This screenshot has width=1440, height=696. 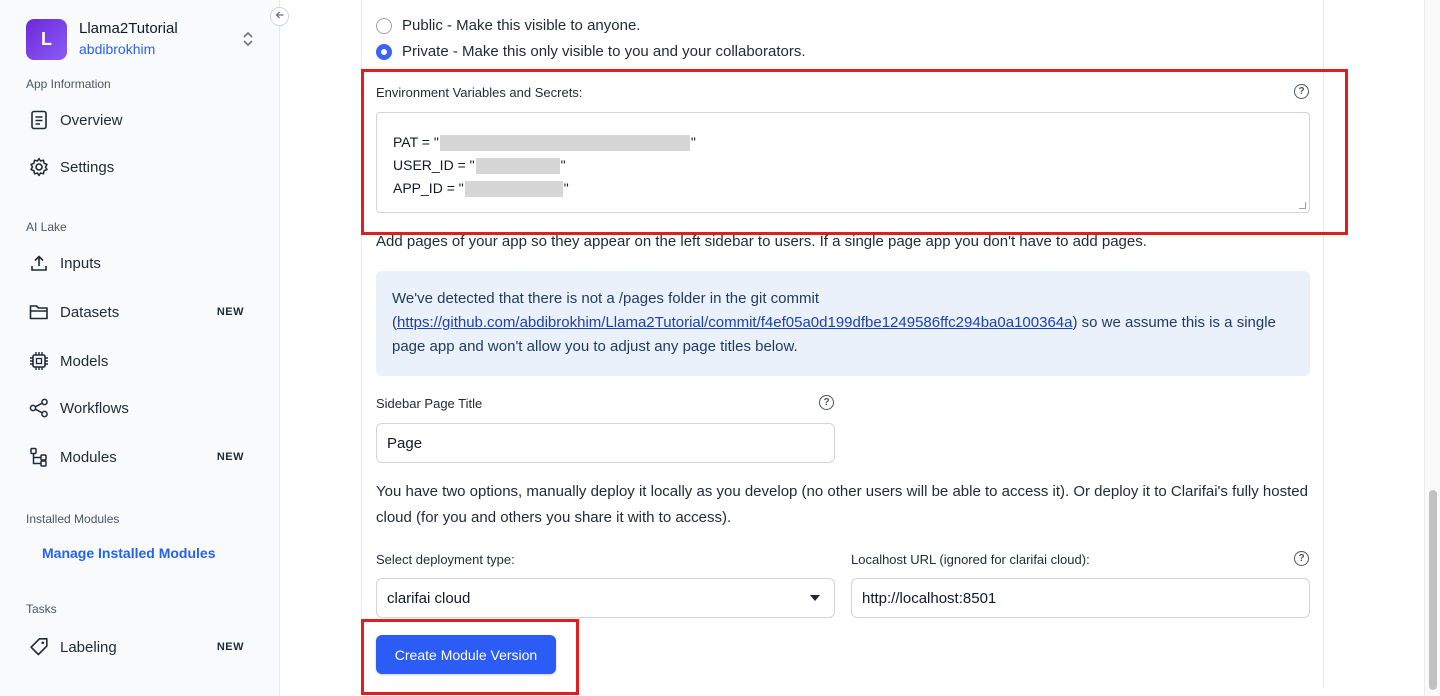 What do you see at coordinates (39, 263) in the screenshot?
I see `upload-icon` at bounding box center [39, 263].